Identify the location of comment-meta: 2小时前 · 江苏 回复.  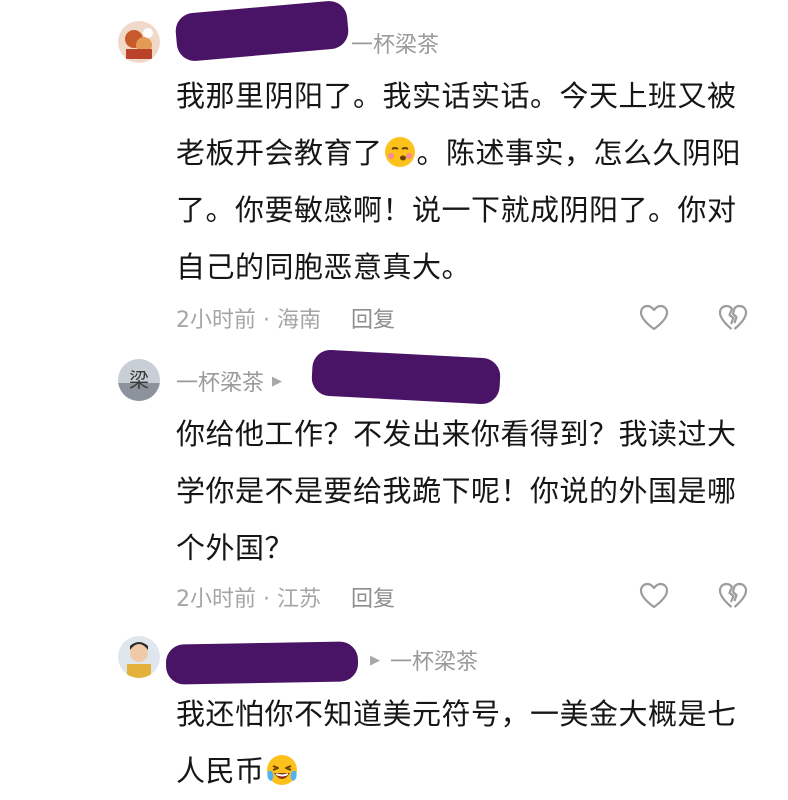
(285, 597).